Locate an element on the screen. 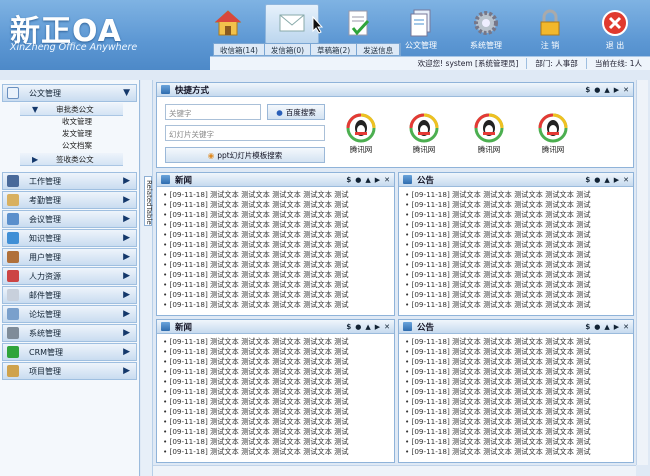  tab-outbox: 发信箱(0) is located at coordinates (288, 49).